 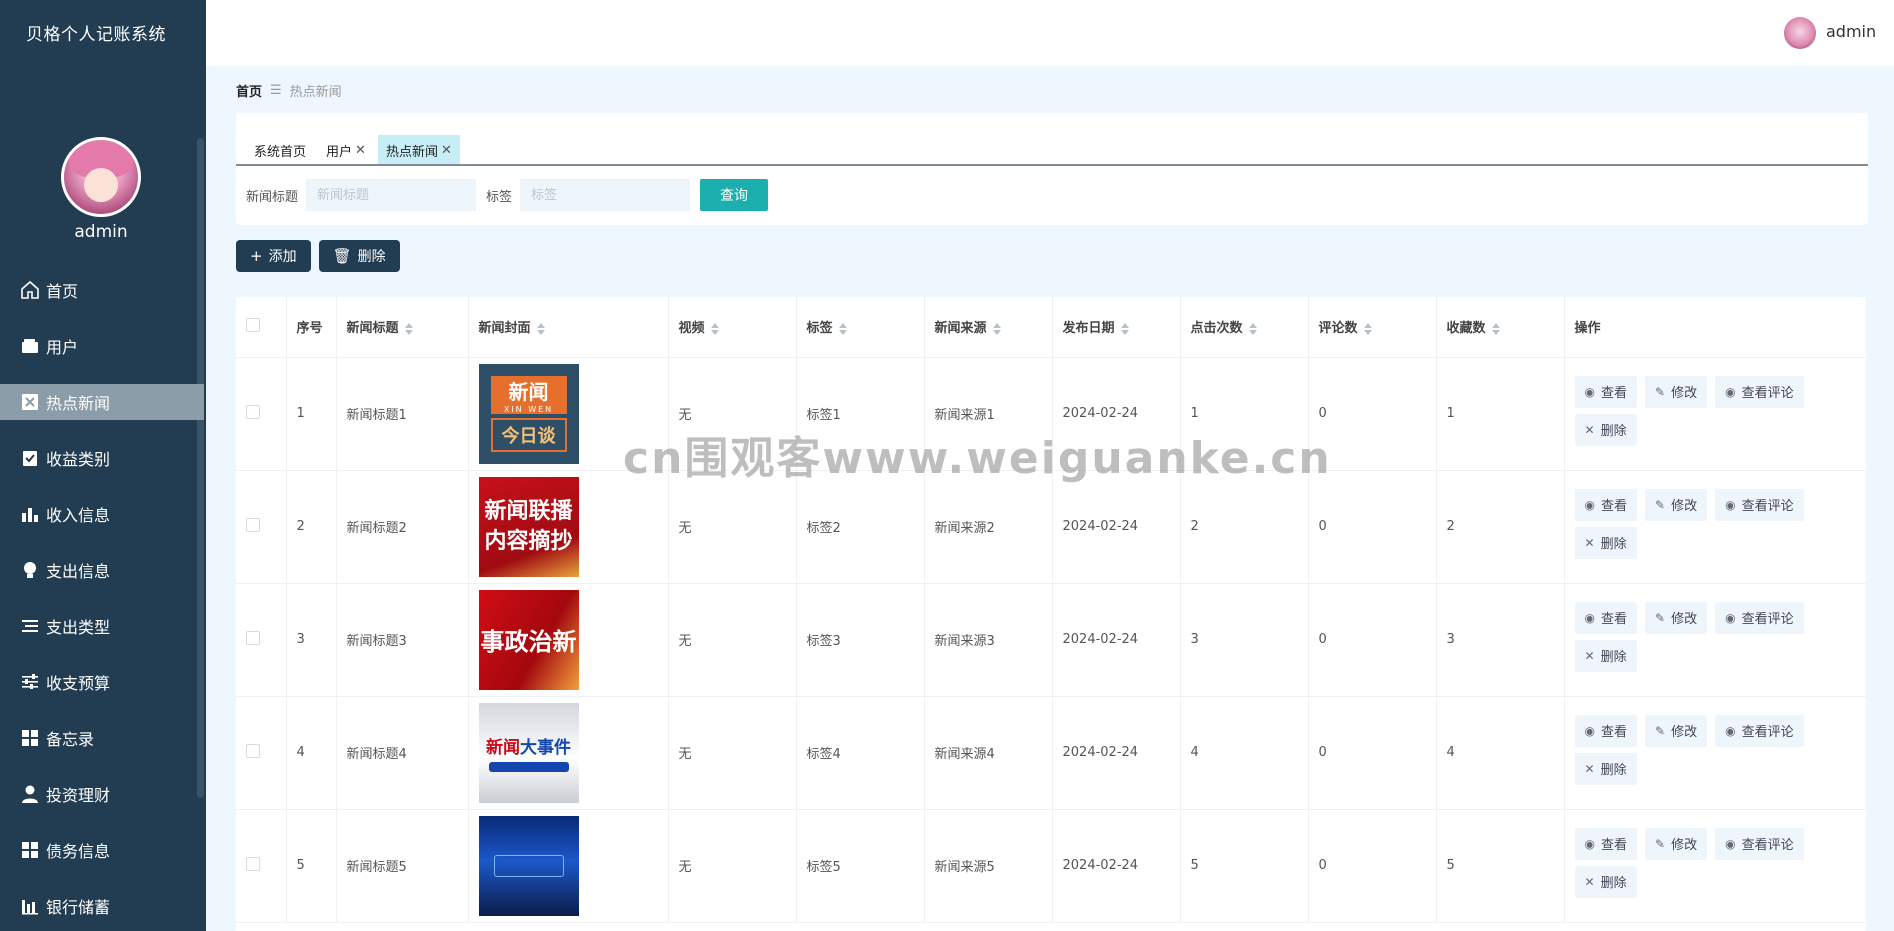 I want to click on column-header-favorites: 收藏数, so click(x=1500, y=327).